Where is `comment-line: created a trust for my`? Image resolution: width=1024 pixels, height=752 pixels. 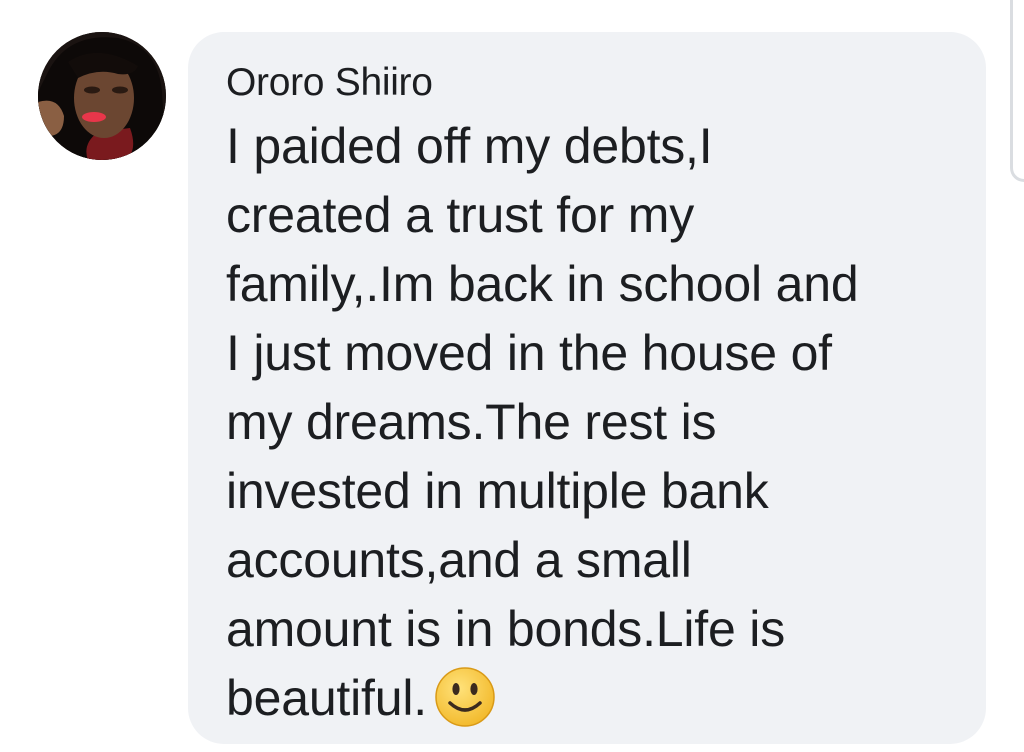
comment-line: created a trust for my is located at coordinates (460, 215).